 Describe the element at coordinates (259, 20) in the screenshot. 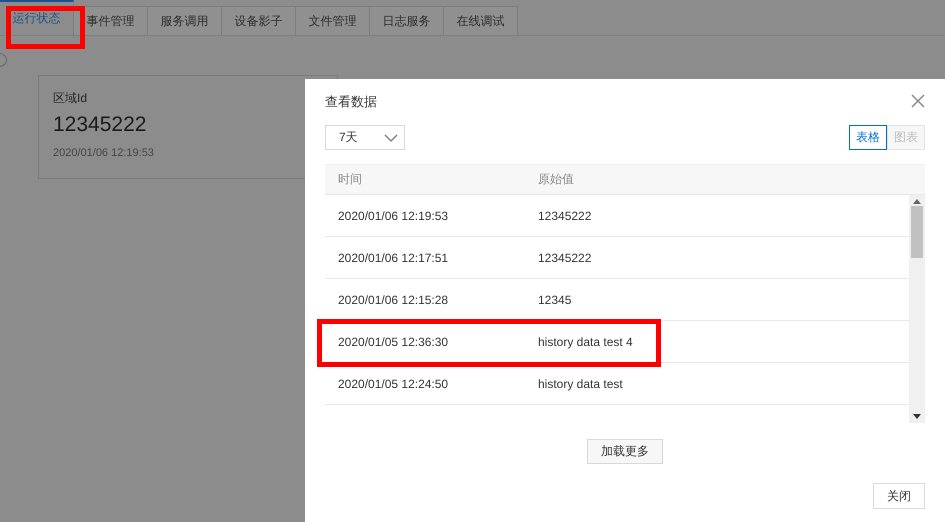

I see `tab: 设备影子` at that location.